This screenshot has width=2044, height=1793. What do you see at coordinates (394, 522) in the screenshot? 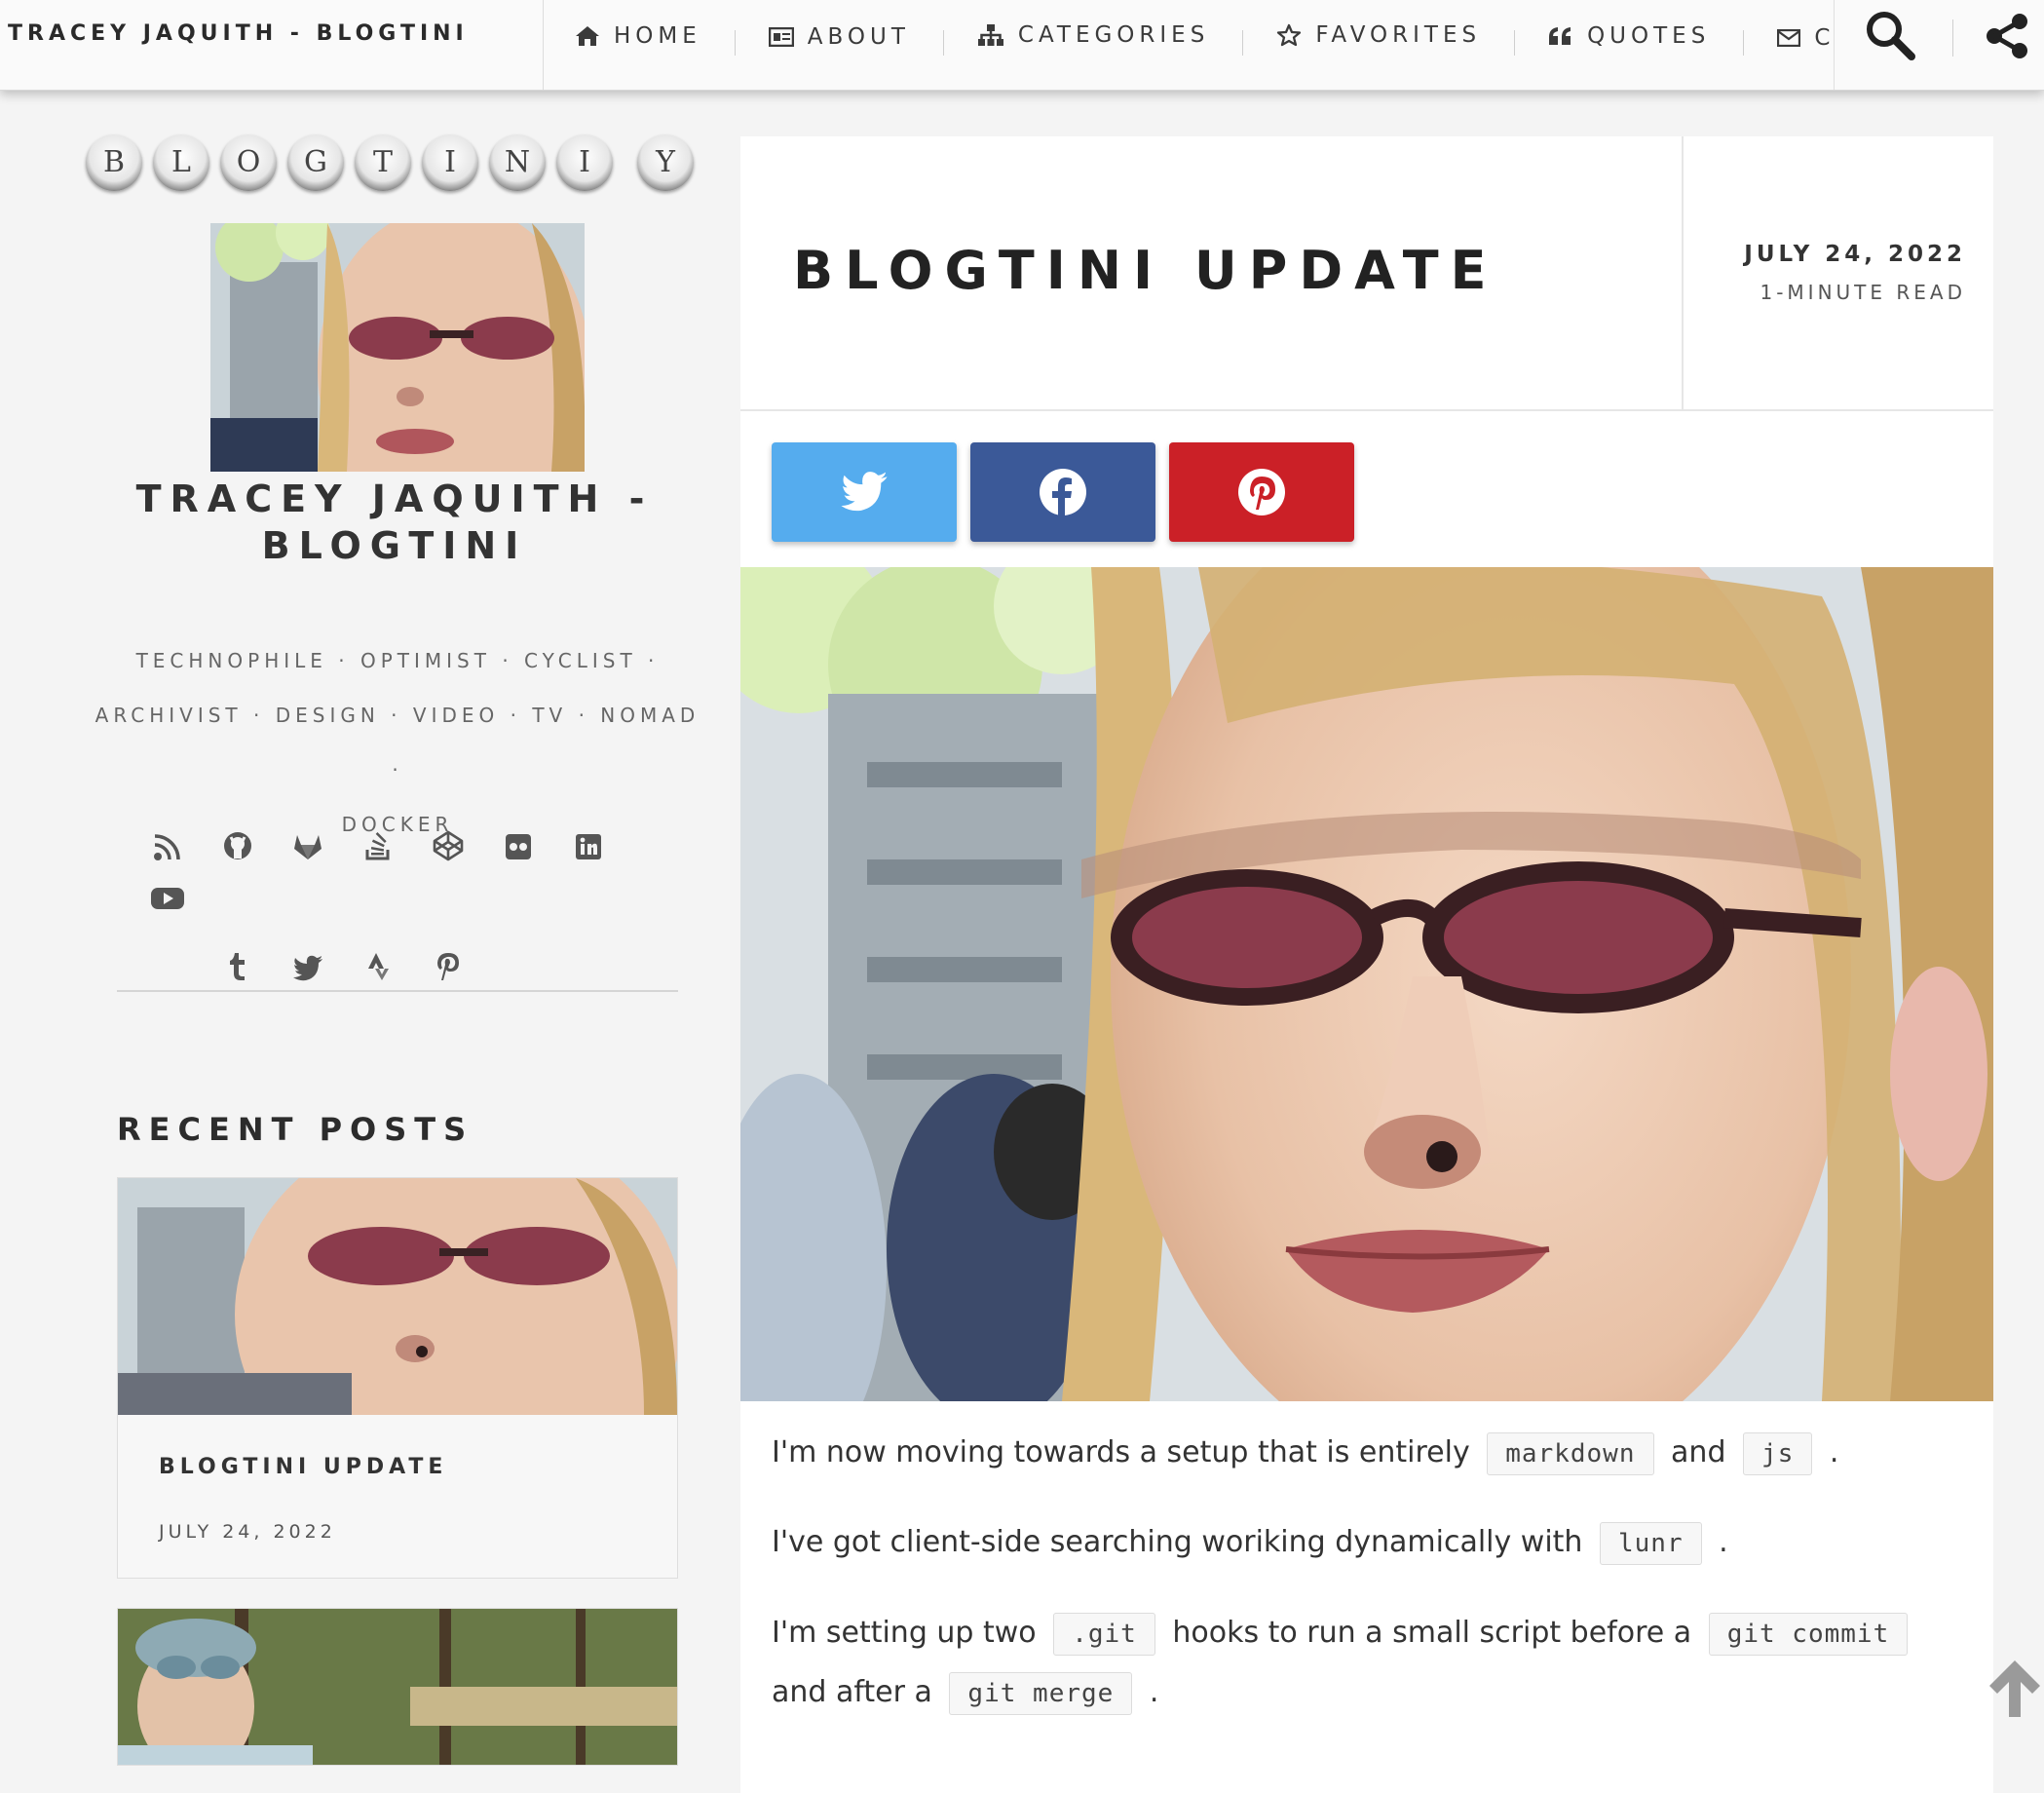
I see `author-name: TRACEY JAQUITH - BLOGTINI` at bounding box center [394, 522].